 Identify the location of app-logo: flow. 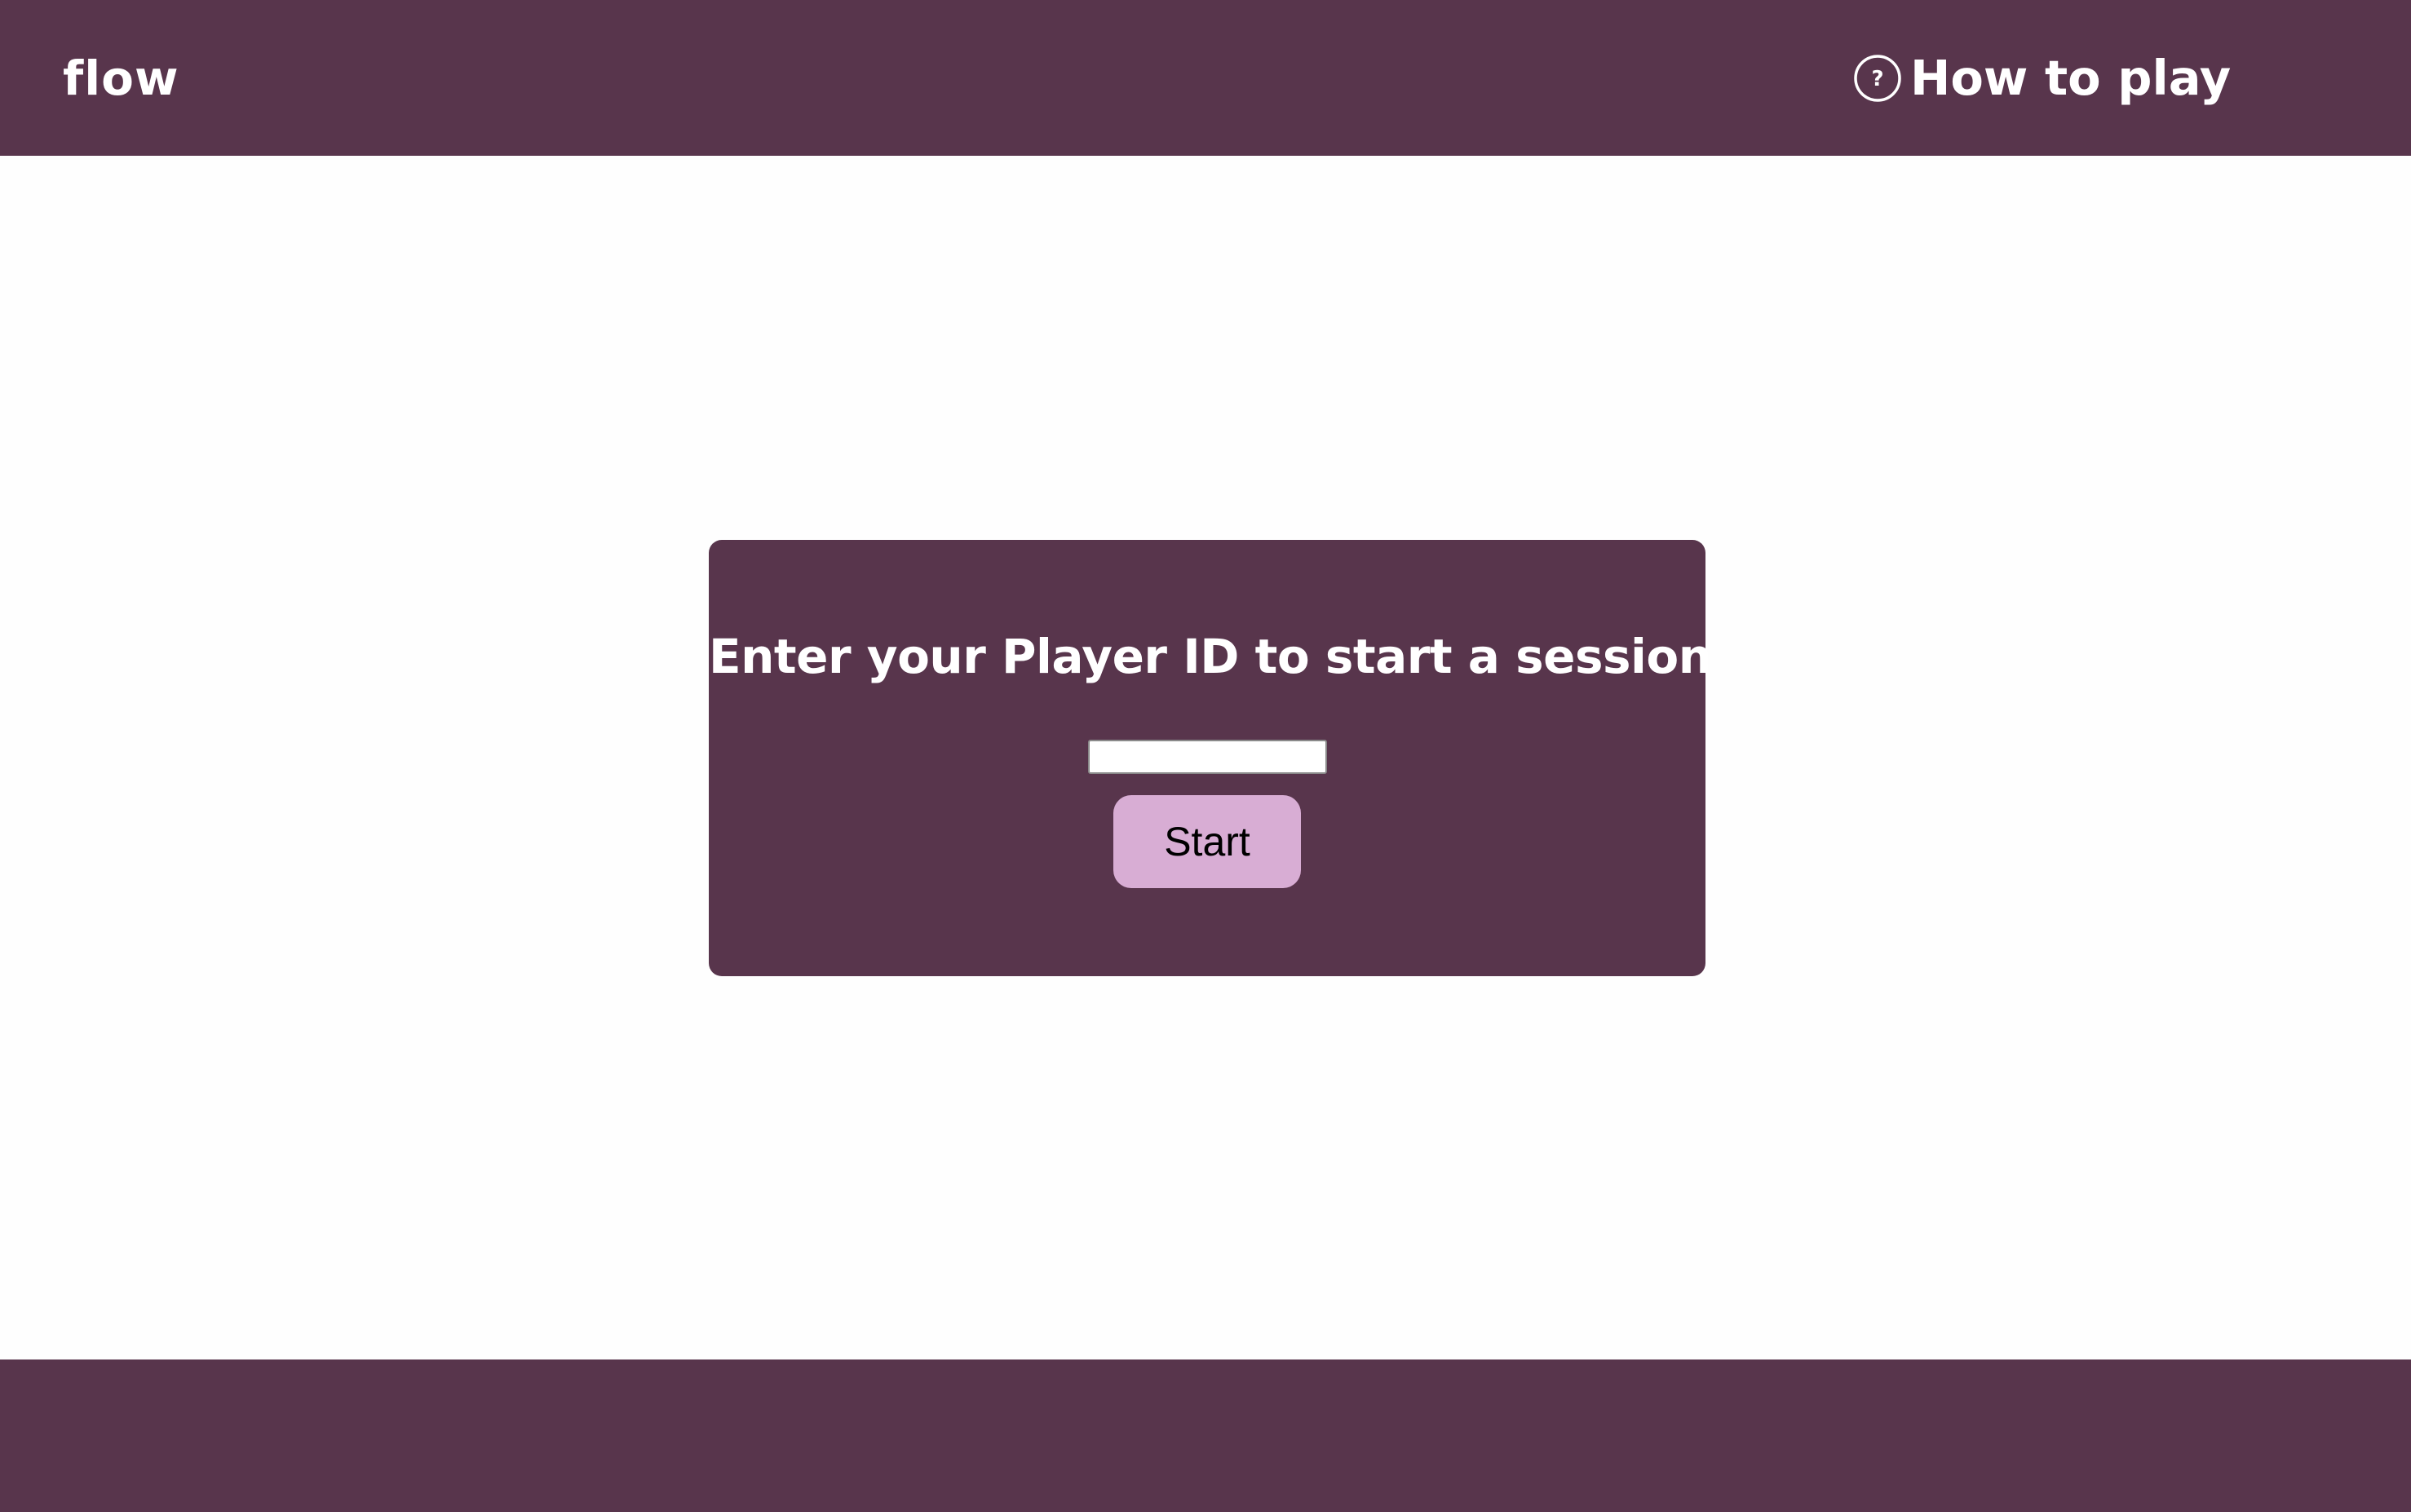
(121, 78).